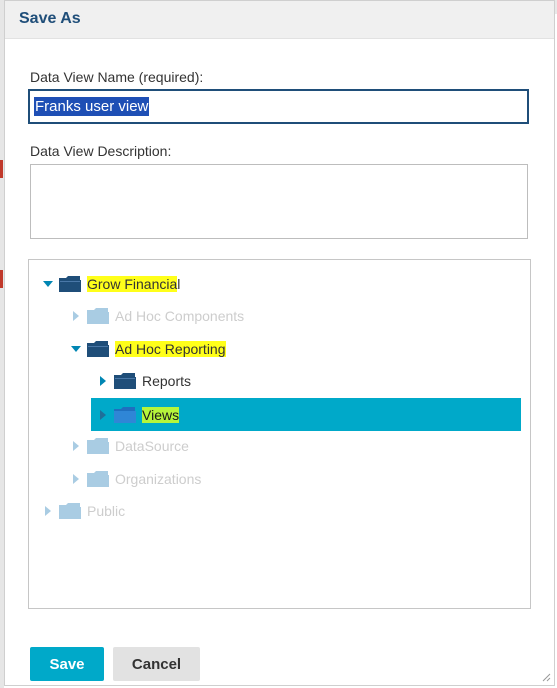  Describe the element at coordinates (134, 284) in the screenshot. I see `tree-node-label: Grow Financial` at that location.